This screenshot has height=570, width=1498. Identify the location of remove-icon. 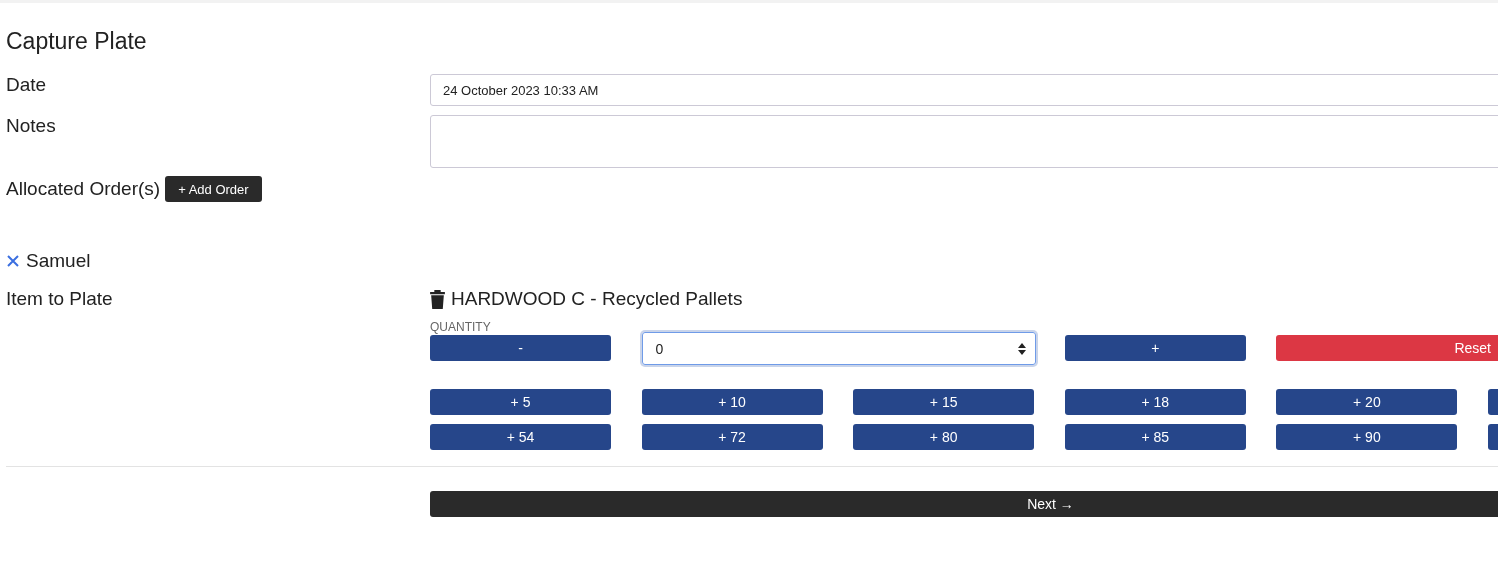
(13, 261).